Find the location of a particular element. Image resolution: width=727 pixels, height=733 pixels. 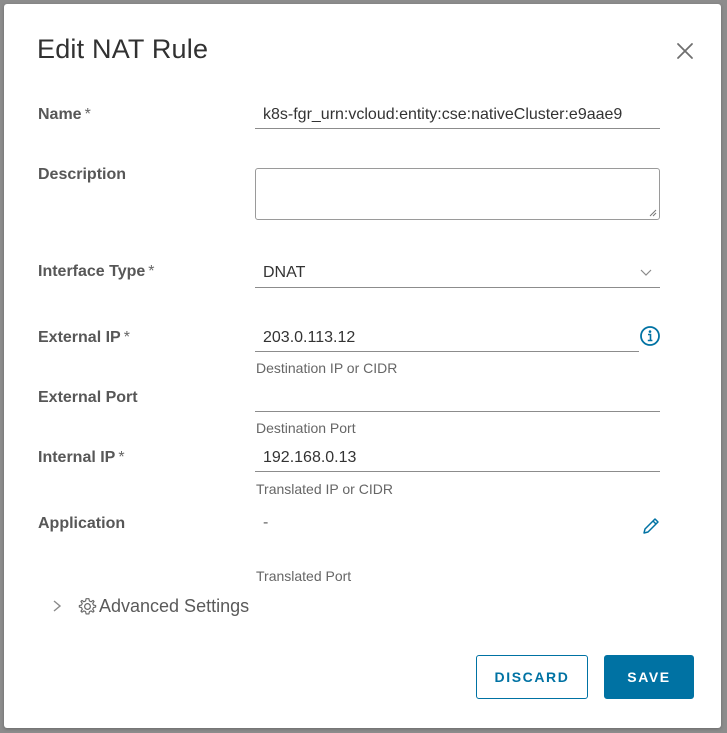

resize-grip-icon is located at coordinates (652, 212).